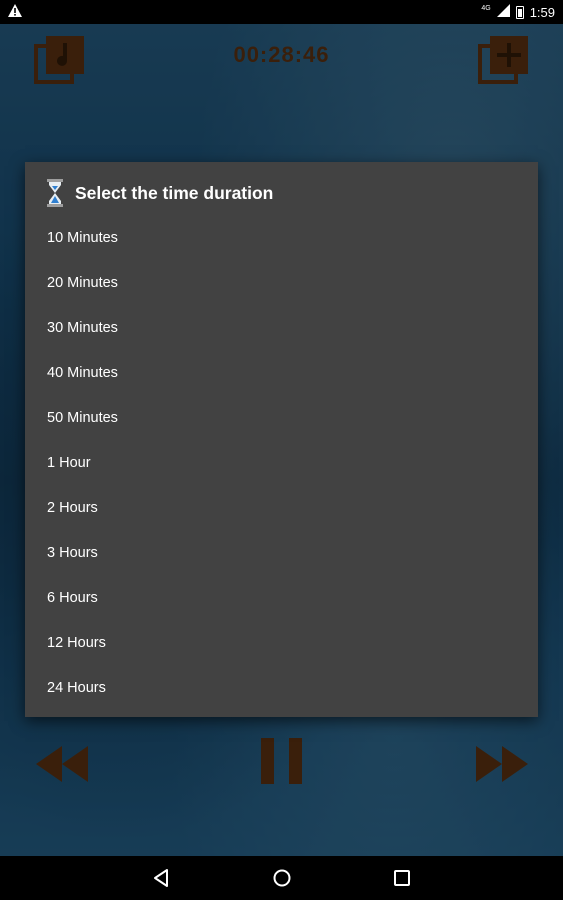 This screenshot has width=563, height=900. What do you see at coordinates (15, 12) in the screenshot?
I see `warning-icon` at bounding box center [15, 12].